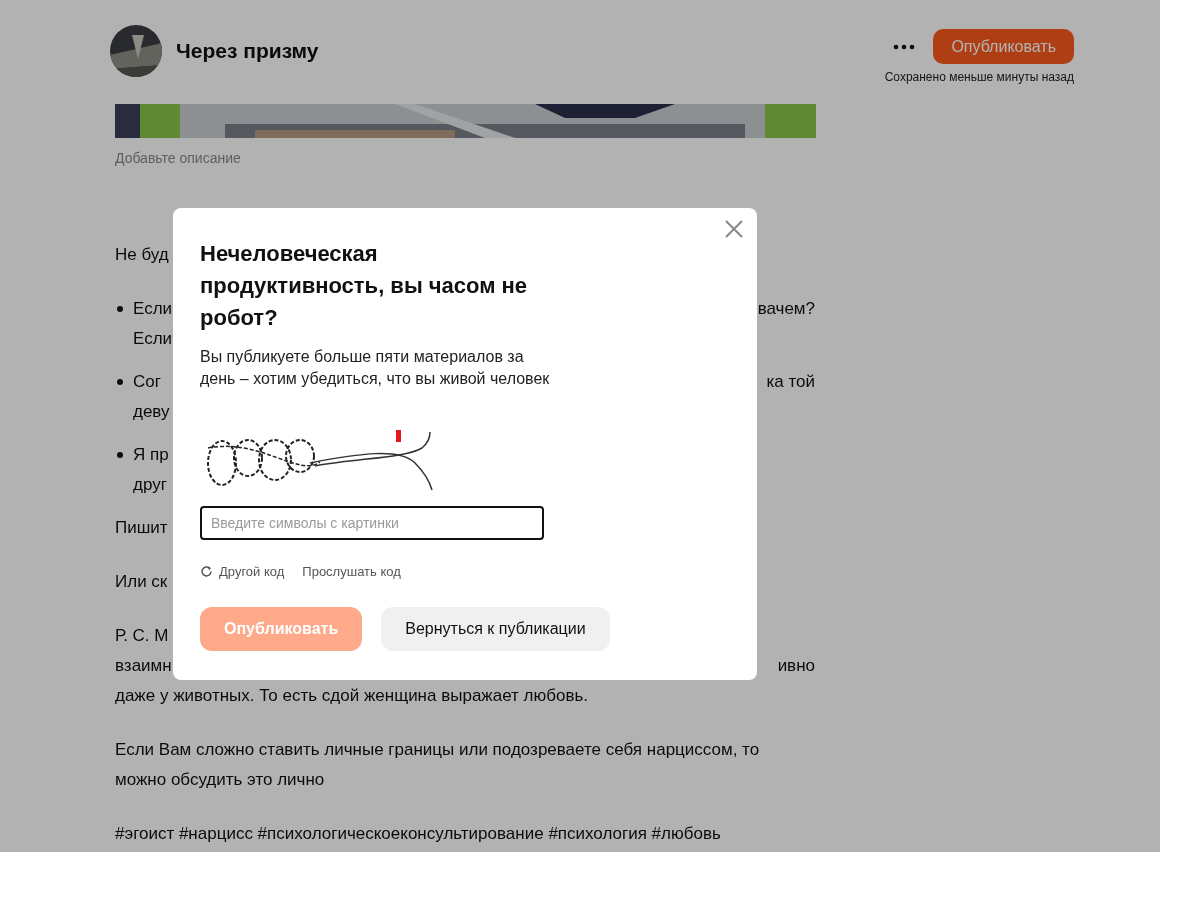 The height and width of the screenshot is (897, 1200). What do you see at coordinates (147, 382) in the screenshot?
I see `article-text: Сог` at bounding box center [147, 382].